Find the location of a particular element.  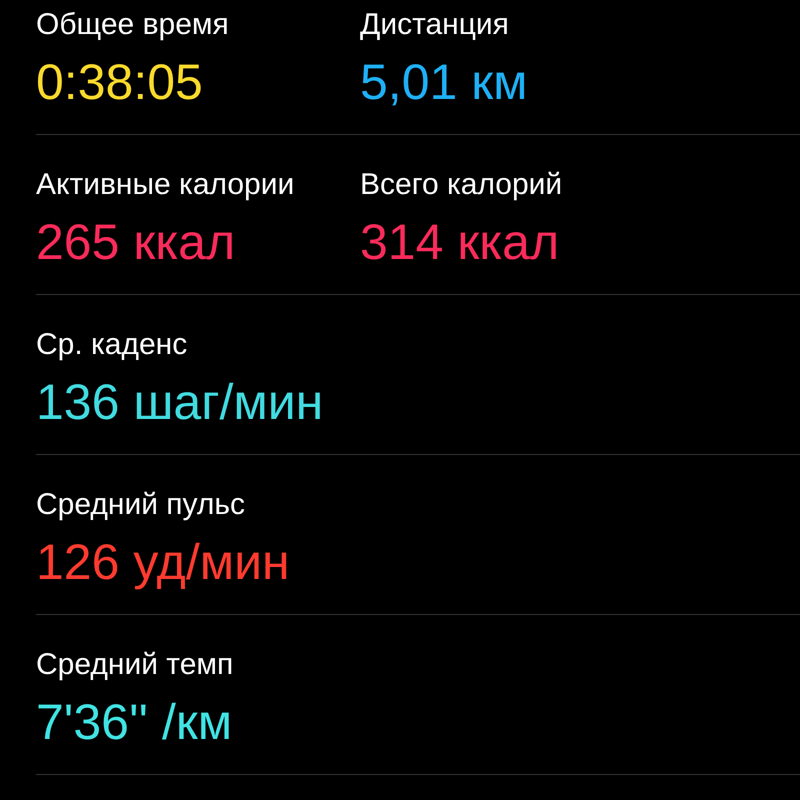

metric-label: Средний пульс is located at coordinates (141, 505).